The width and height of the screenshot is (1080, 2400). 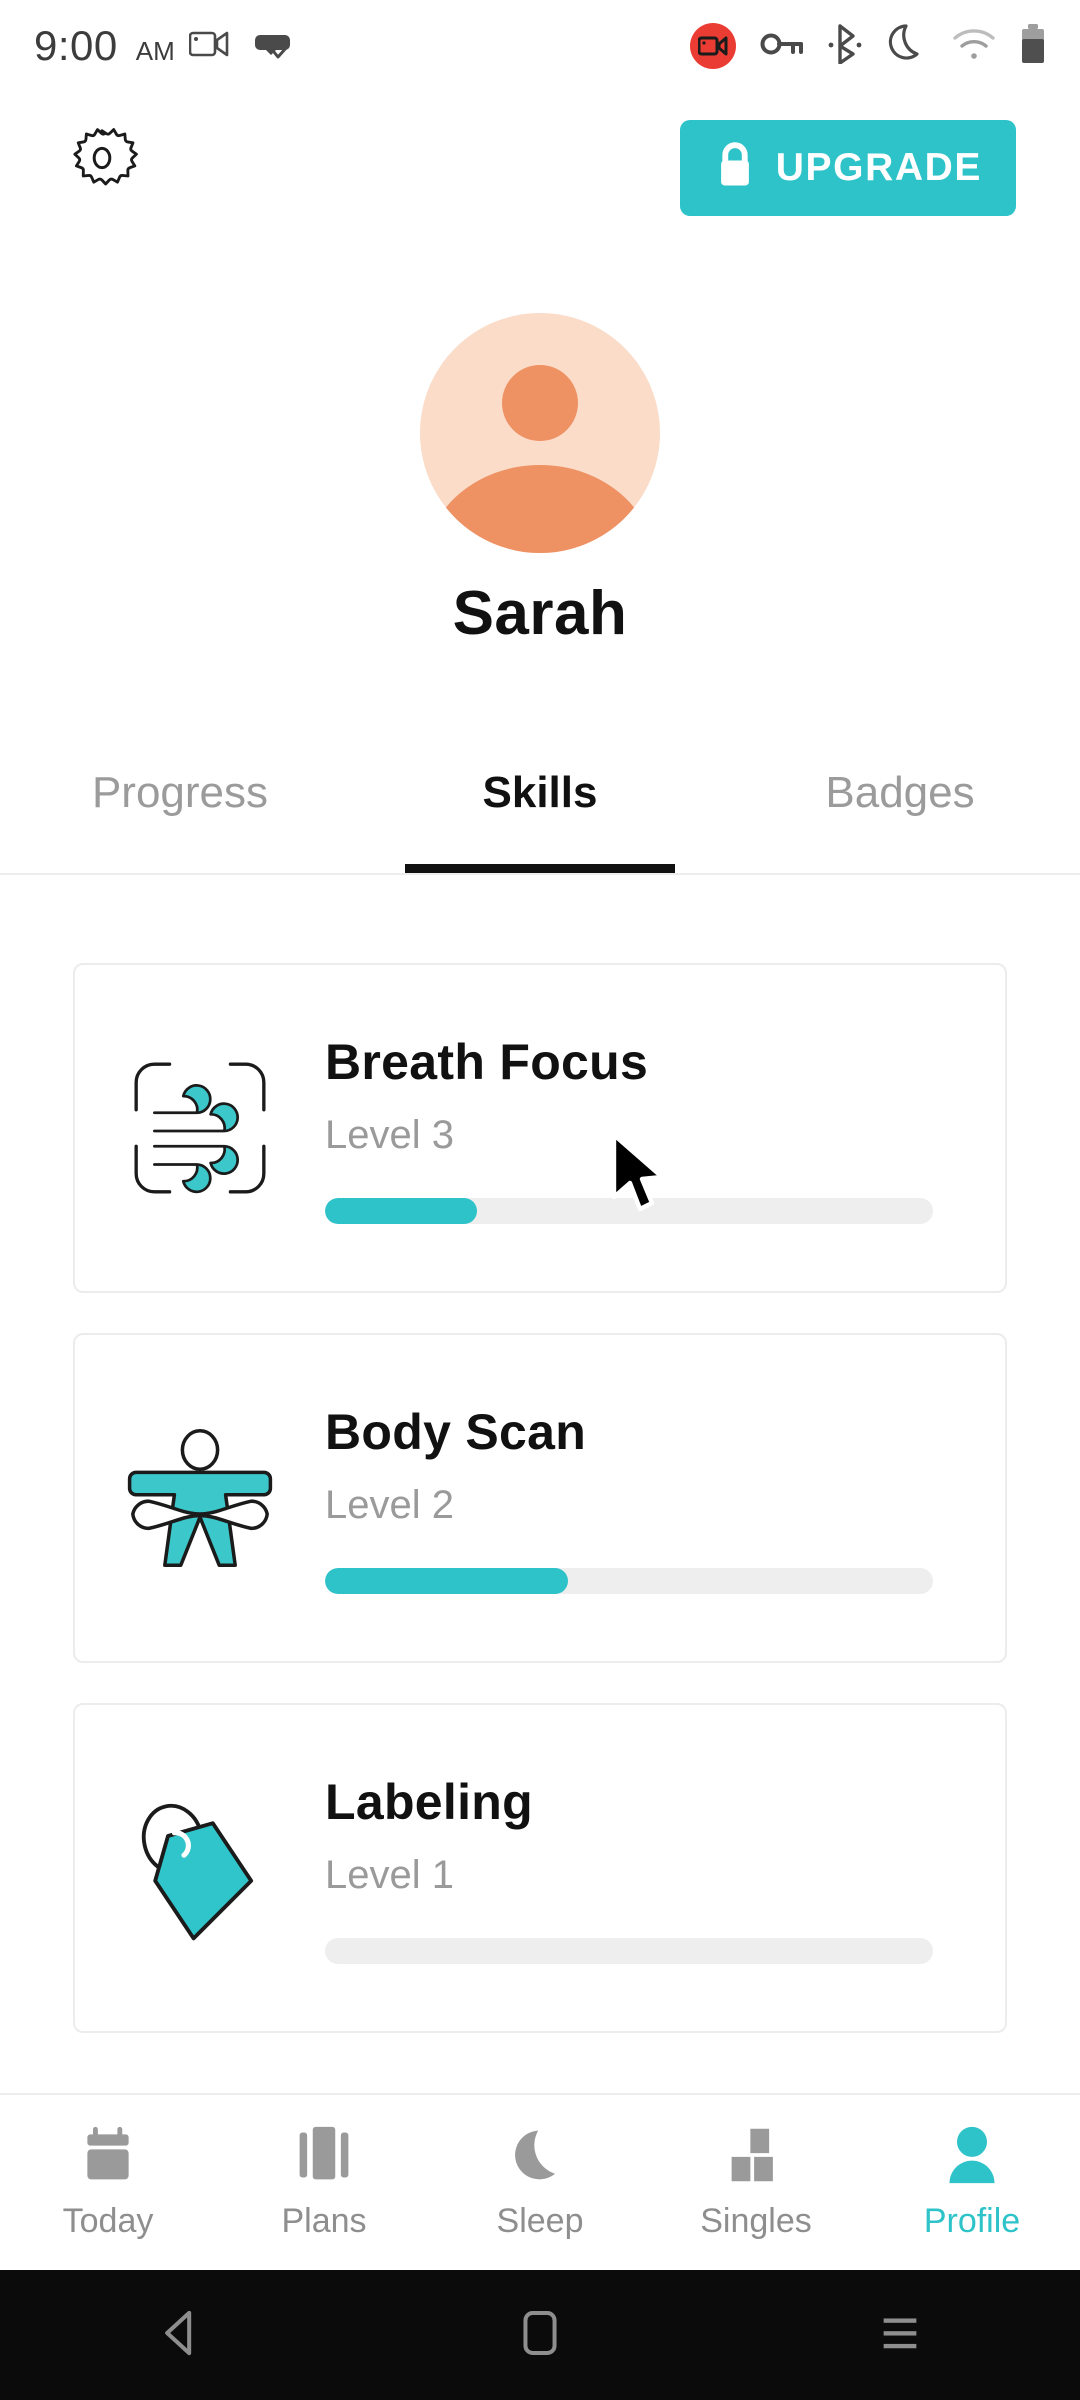 What do you see at coordinates (540, 2221) in the screenshot?
I see `nav-item-sleep-label: Sleep` at bounding box center [540, 2221].